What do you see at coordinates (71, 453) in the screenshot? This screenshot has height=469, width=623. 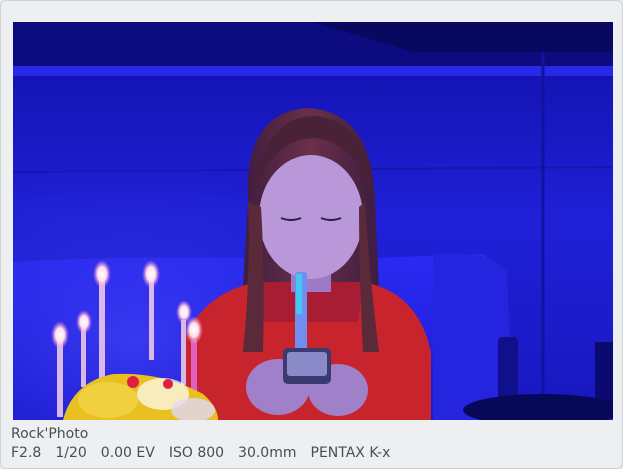 I see `exif-shutter: 1/20` at bounding box center [71, 453].